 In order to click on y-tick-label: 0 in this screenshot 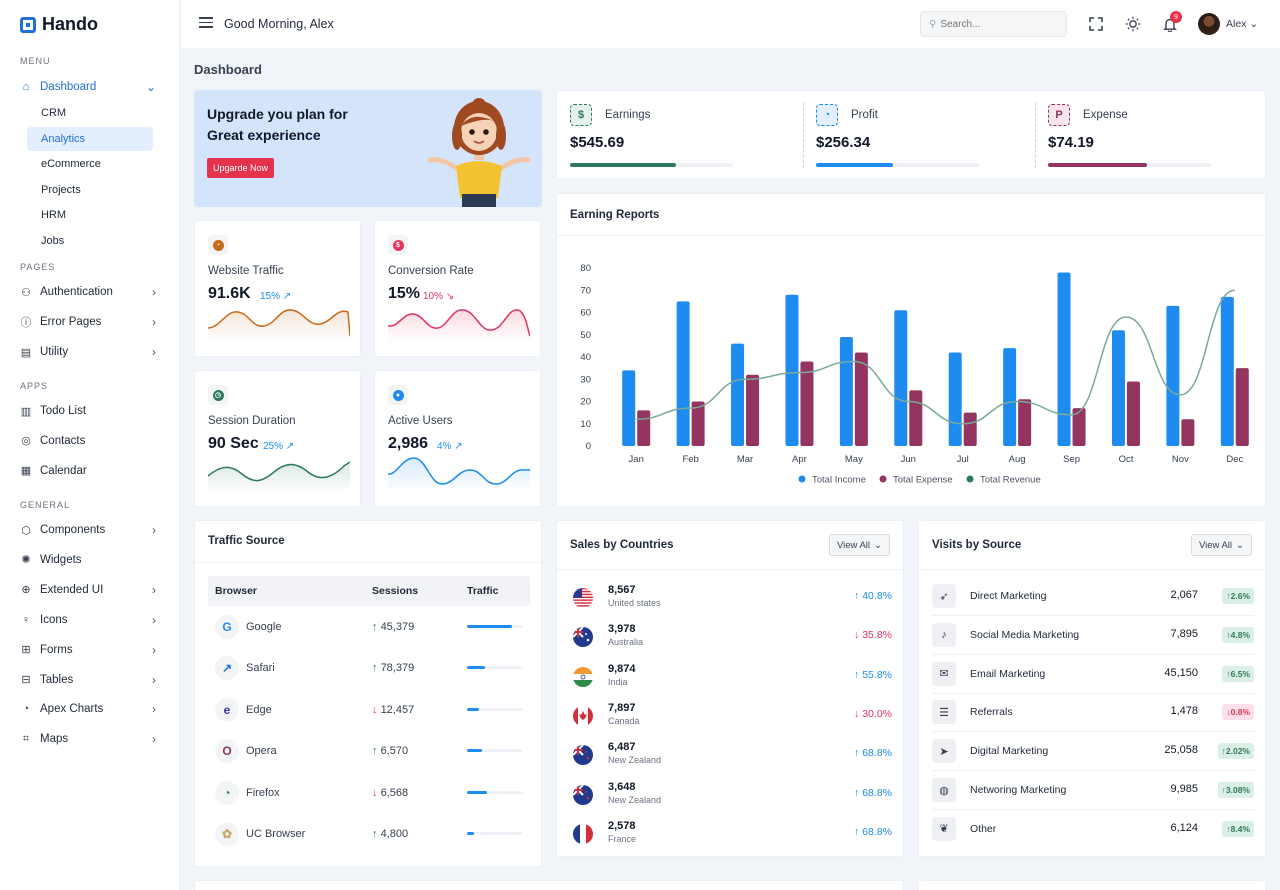, I will do `click(588, 446)`.